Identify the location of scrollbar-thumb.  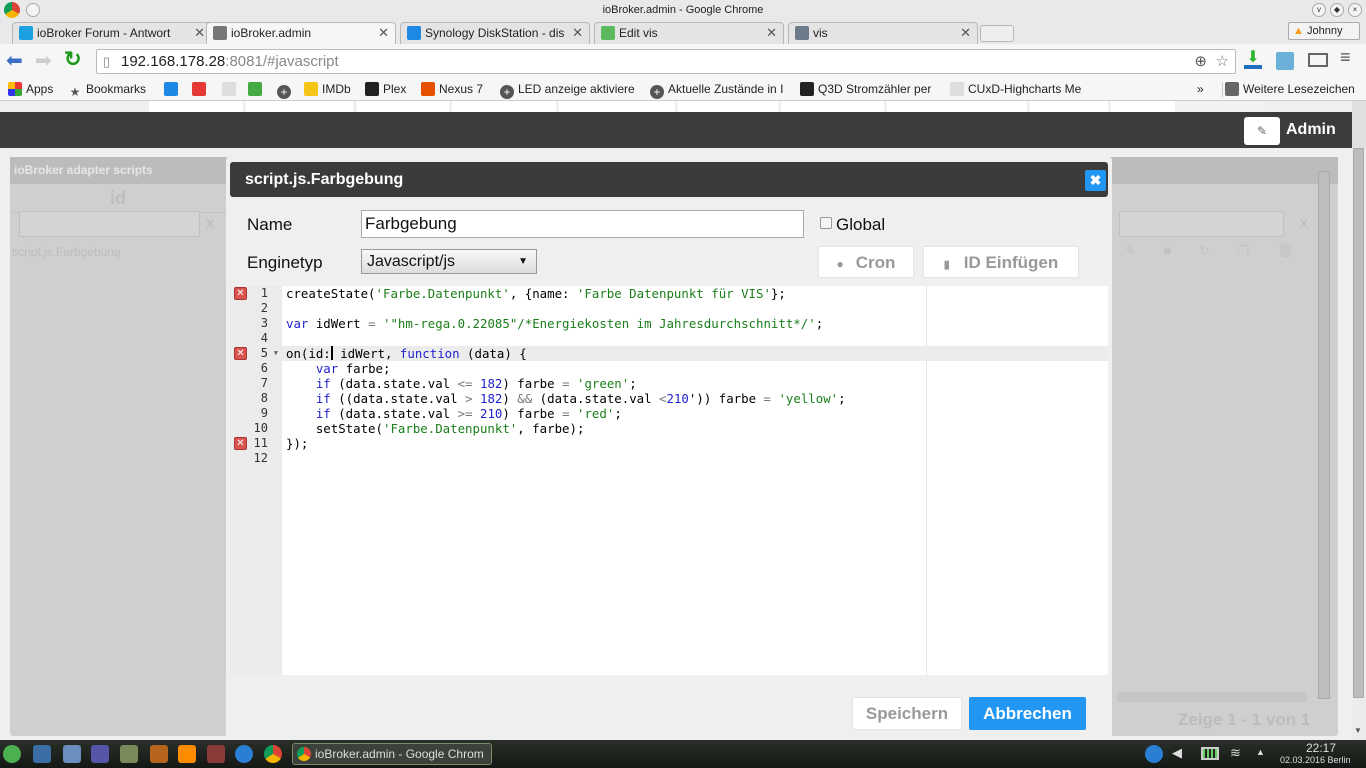
(1358, 423).